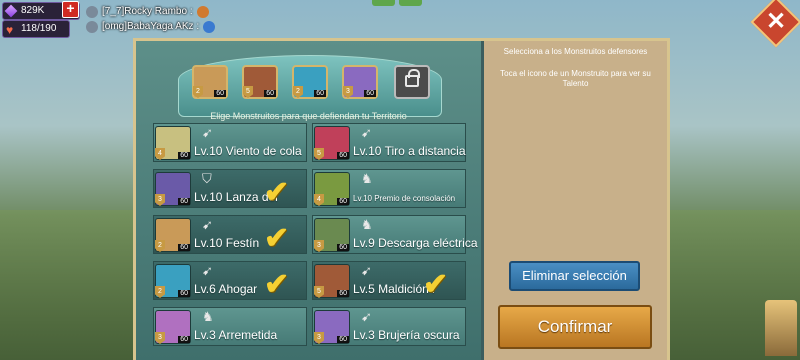  I want to click on monster-card: 2 60 ➹ Lv.10 Festín ✔, so click(230, 234).